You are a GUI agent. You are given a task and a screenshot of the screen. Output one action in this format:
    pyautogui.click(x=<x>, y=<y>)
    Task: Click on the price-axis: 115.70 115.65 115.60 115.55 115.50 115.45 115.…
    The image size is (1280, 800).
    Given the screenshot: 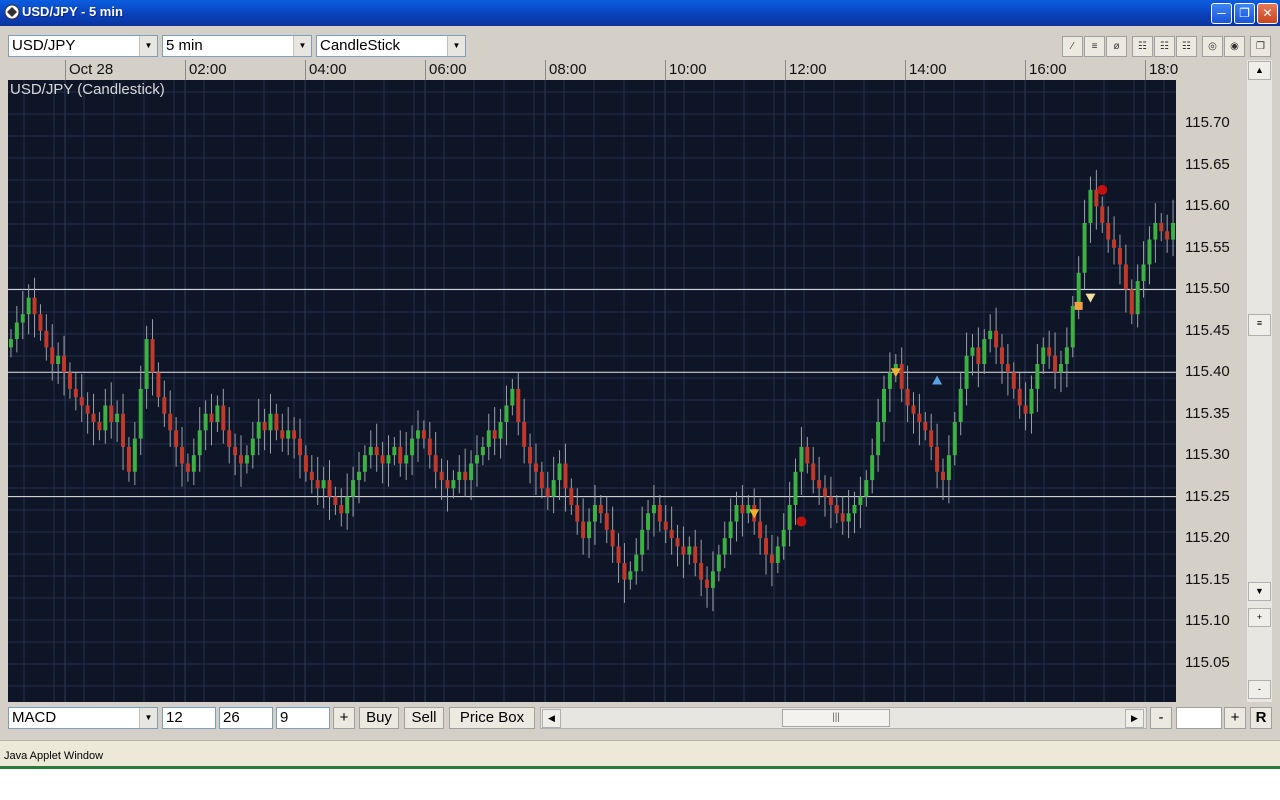 What is the action you would take?
    pyautogui.click(x=1211, y=391)
    